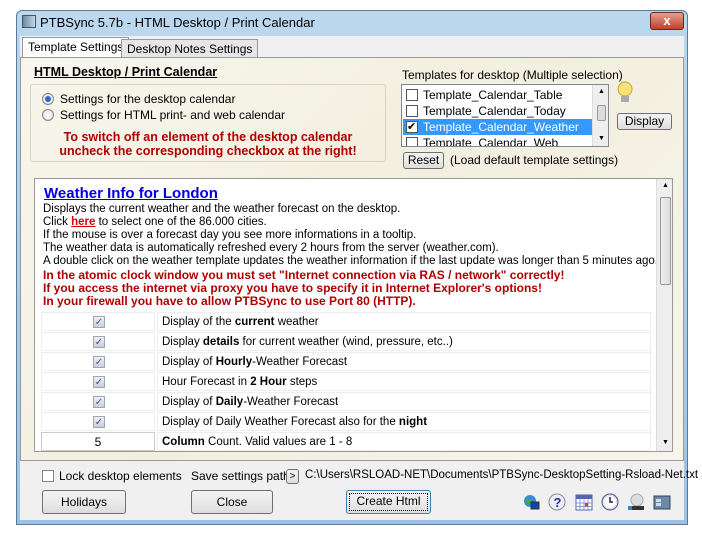 The height and width of the screenshot is (535, 702). I want to click on text: -Weather Forecast, so click(291, 402).